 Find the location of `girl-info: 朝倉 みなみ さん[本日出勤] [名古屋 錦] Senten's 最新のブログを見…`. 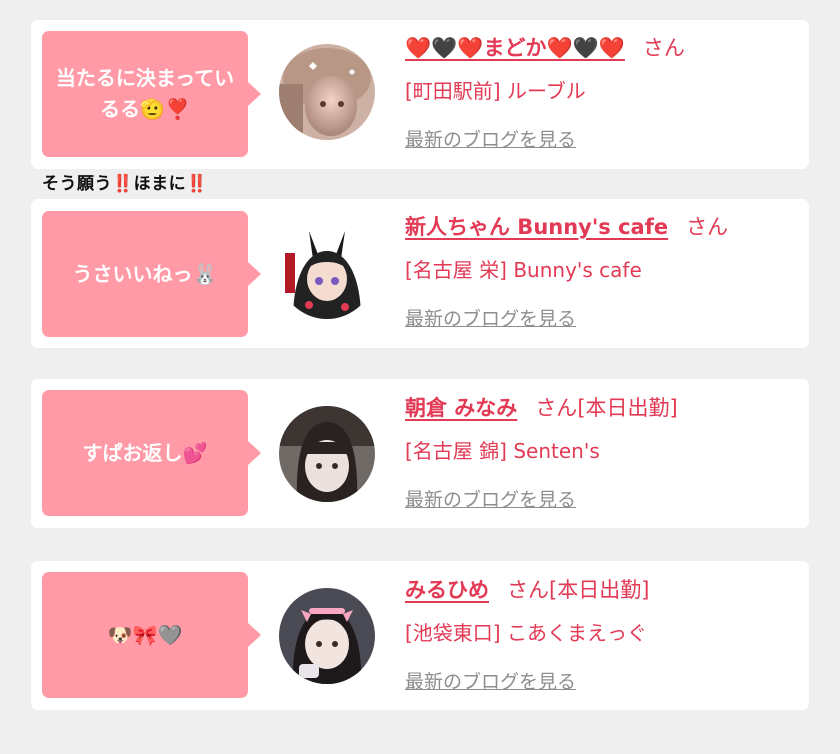

girl-info: 朝倉 みなみ さん[本日出勤] [名古屋 錦] Senten's 最新のブログを見… is located at coordinates (602, 453).